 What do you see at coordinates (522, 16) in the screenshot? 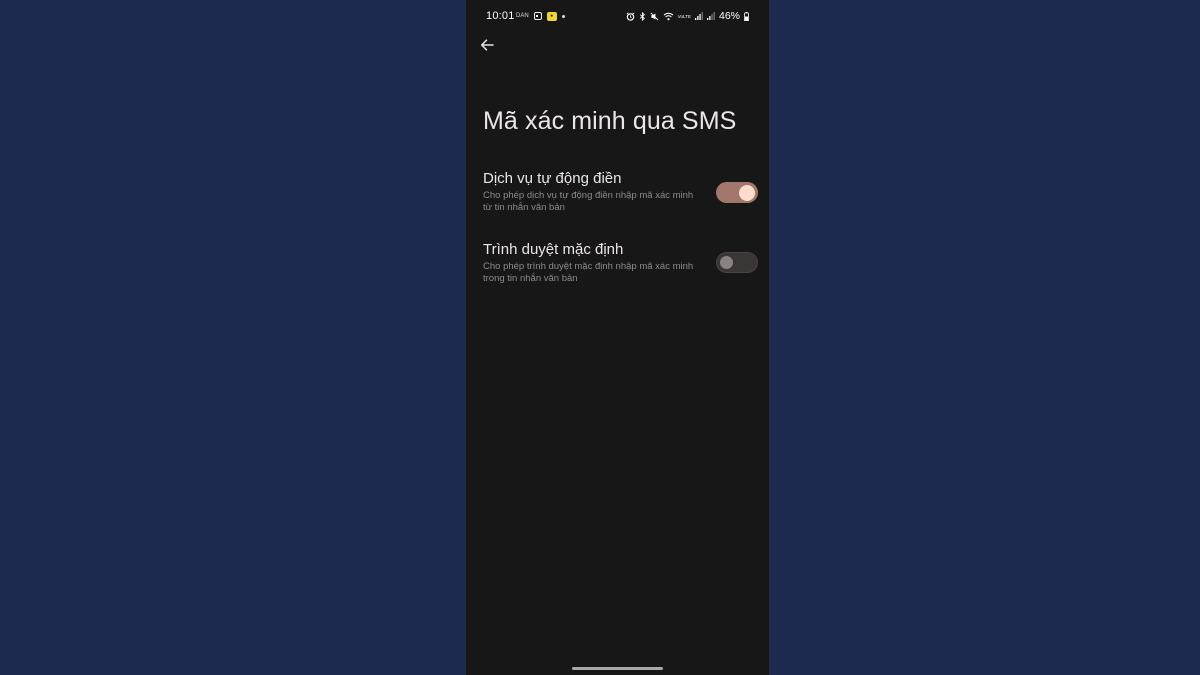
I see `app-notification-icon: DAN` at bounding box center [522, 16].